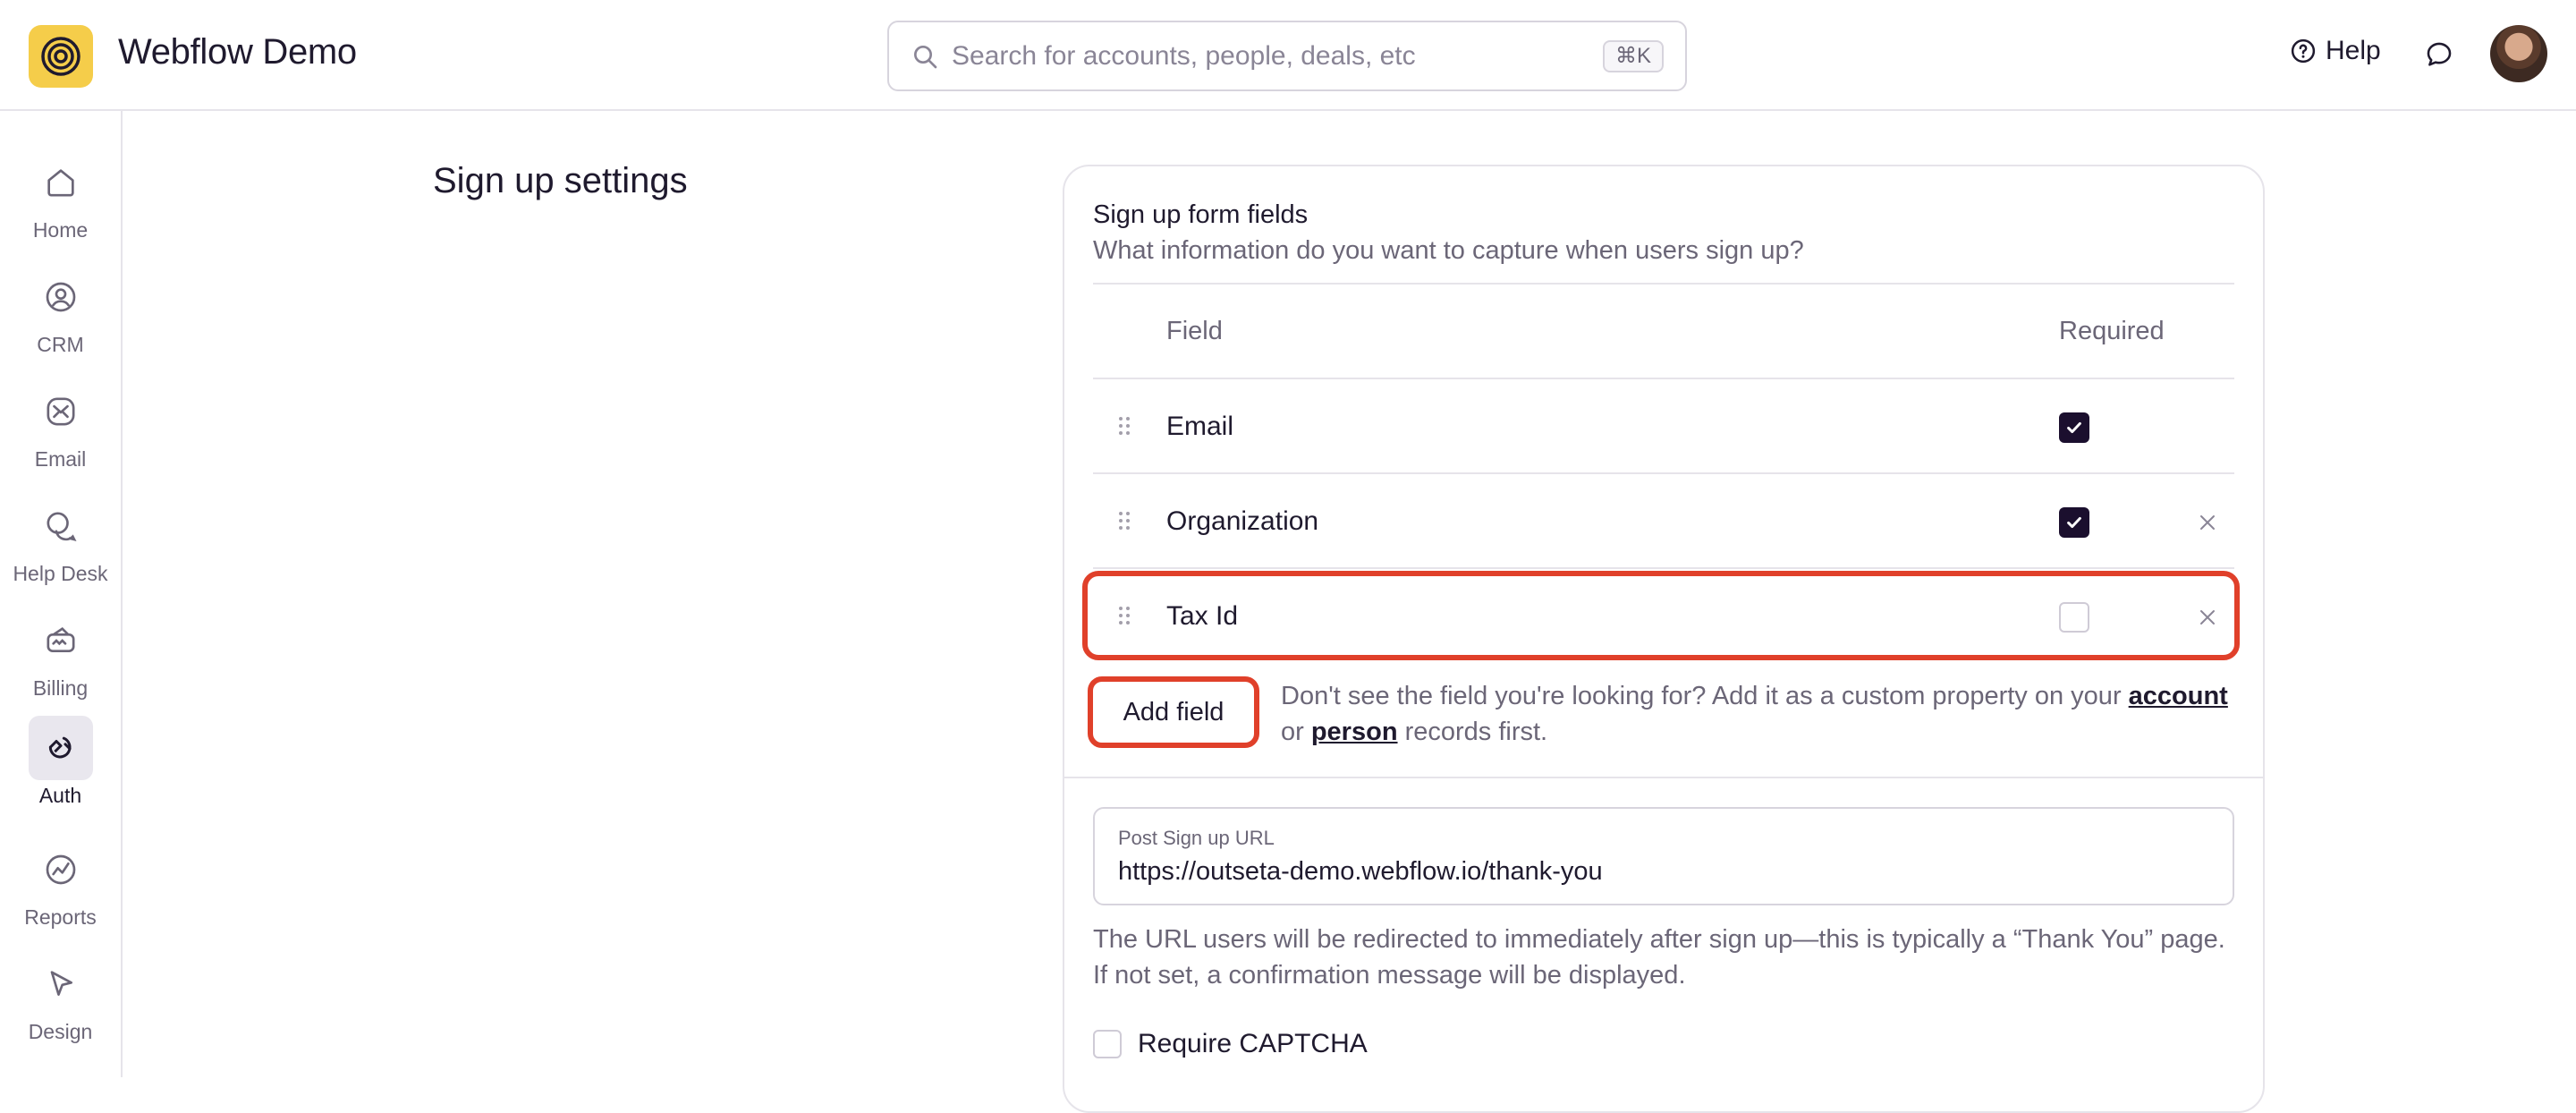 This screenshot has width=2576, height=1113. I want to click on global-search: ⌘K, so click(1287, 56).